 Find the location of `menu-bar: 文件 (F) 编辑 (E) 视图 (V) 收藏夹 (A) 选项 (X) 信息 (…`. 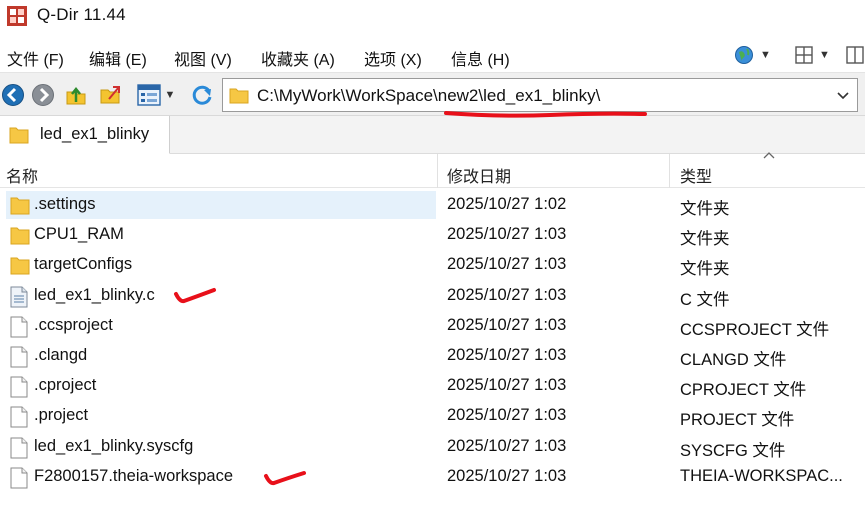

menu-bar: 文件 (F) 编辑 (E) 视图 (V) 收藏夹 (A) 选项 (X) 信息 (… is located at coordinates (432, 55).